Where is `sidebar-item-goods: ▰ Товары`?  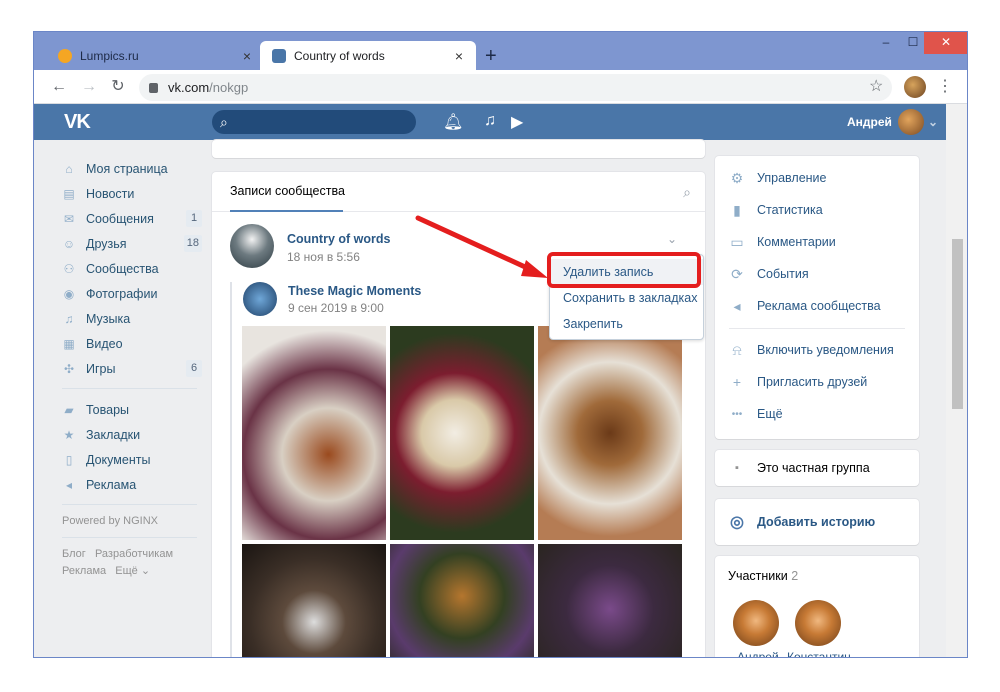
sidebar-item-goods: ▰ Товары is located at coordinates (132, 409).